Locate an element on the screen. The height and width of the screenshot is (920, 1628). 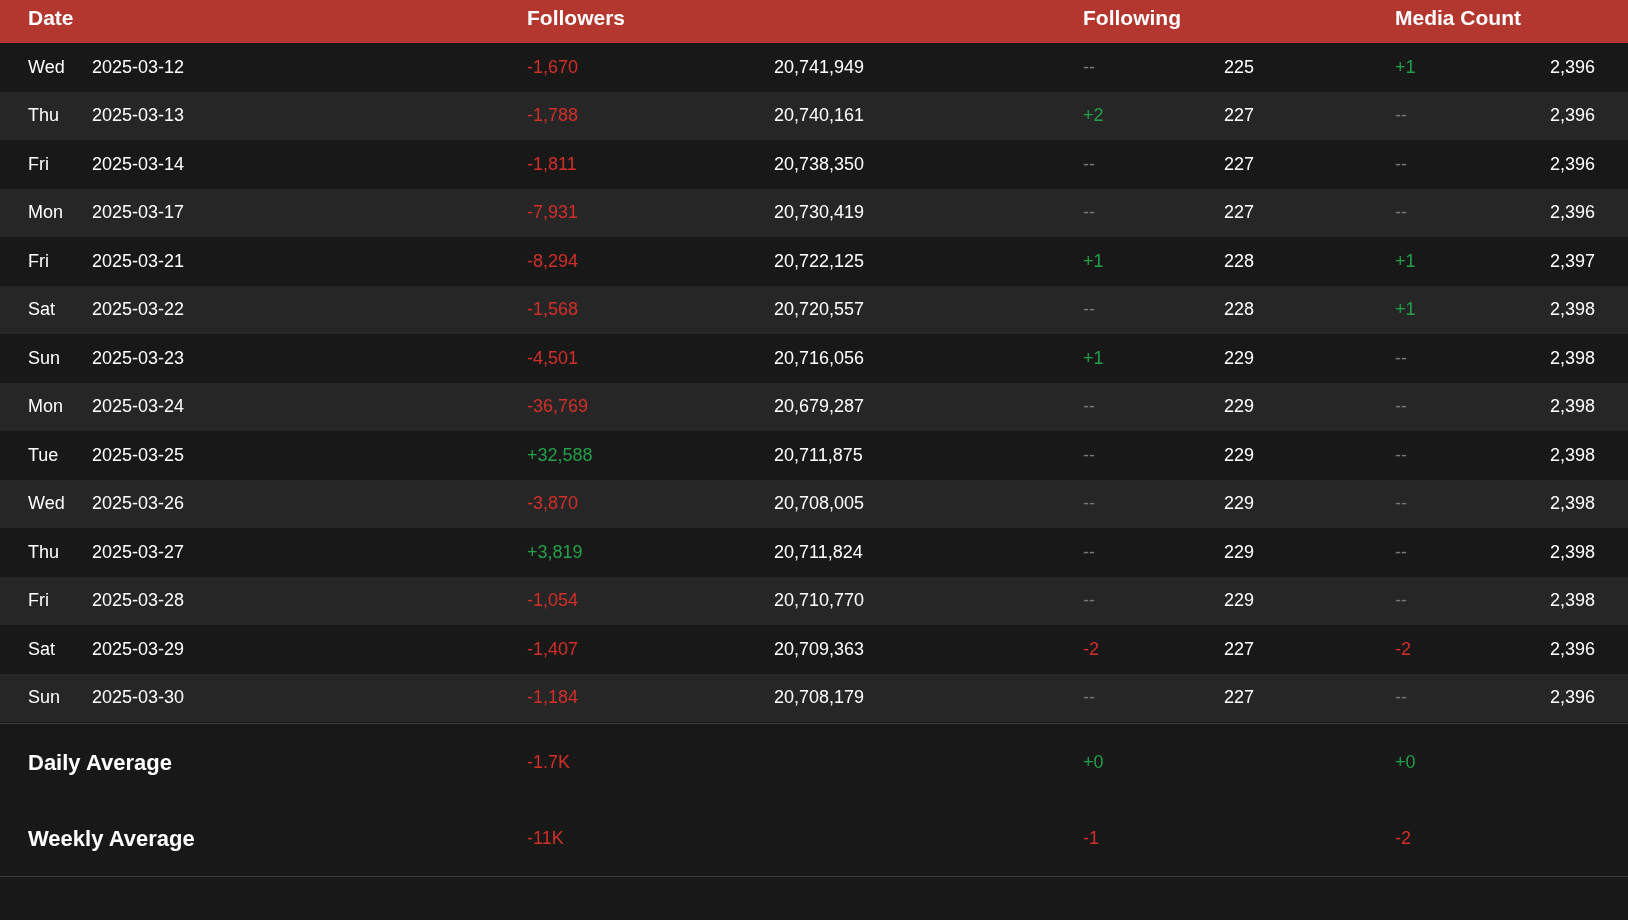
column-header: Date is located at coordinates (51, 17).